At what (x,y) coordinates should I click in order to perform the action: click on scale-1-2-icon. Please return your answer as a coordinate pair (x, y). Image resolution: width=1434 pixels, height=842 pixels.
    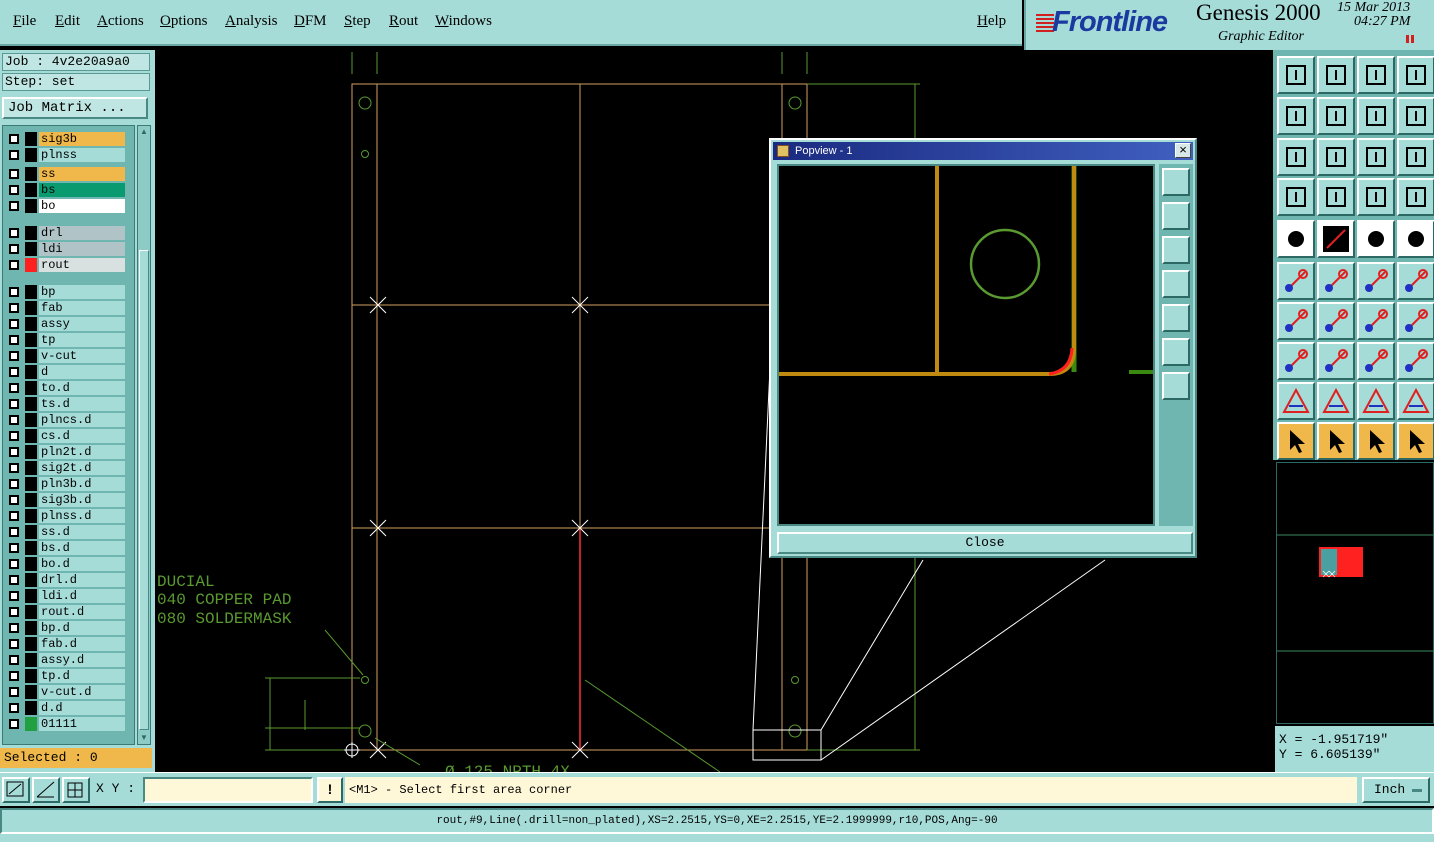
    Looking at the image, I should click on (1376, 157).